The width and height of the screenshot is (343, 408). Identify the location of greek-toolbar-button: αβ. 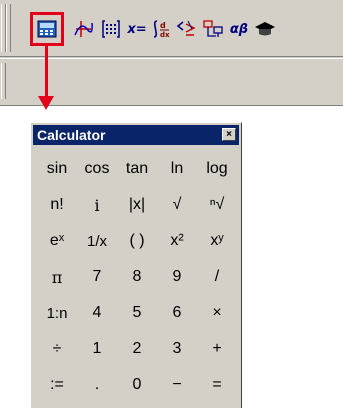
(239, 29).